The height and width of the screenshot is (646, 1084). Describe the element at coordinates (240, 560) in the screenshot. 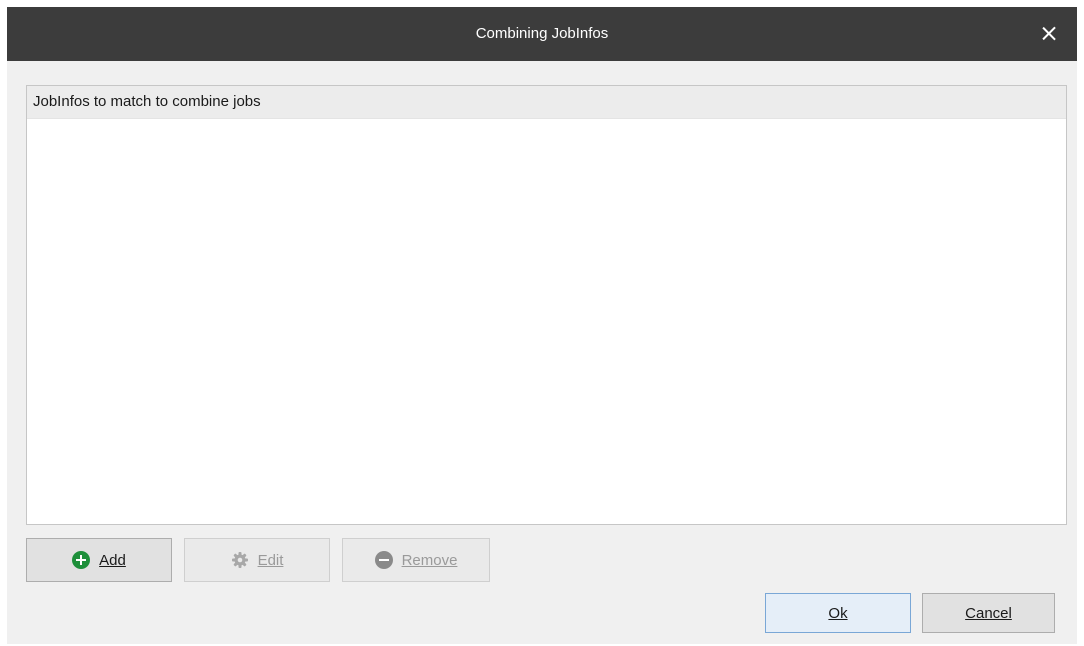

I see `gear-icon` at that location.